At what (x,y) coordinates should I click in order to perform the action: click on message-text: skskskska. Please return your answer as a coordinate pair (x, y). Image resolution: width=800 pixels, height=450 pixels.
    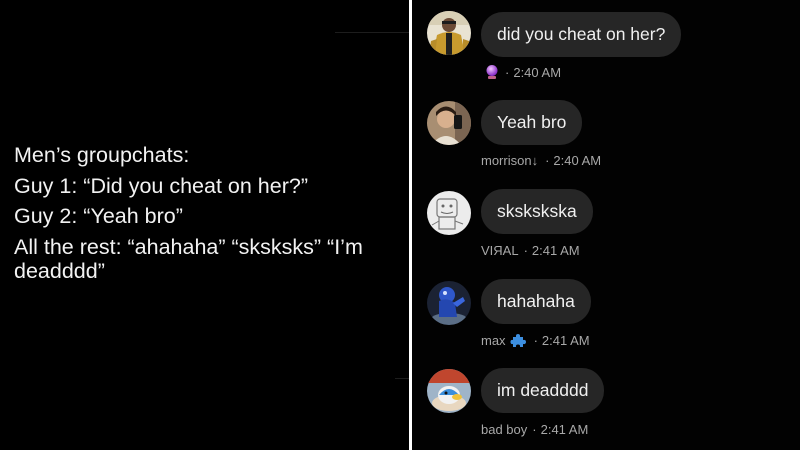
    Looking at the image, I should click on (537, 211).